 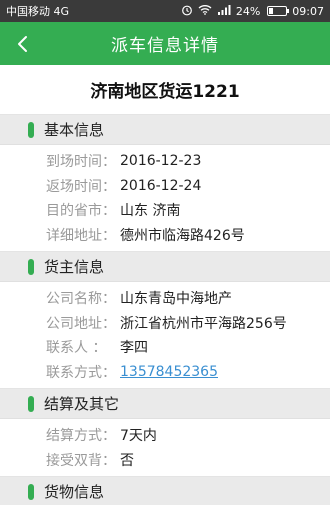 I want to click on info-row-contact-phone: 联系方式： 13578452365, so click(x=165, y=372).